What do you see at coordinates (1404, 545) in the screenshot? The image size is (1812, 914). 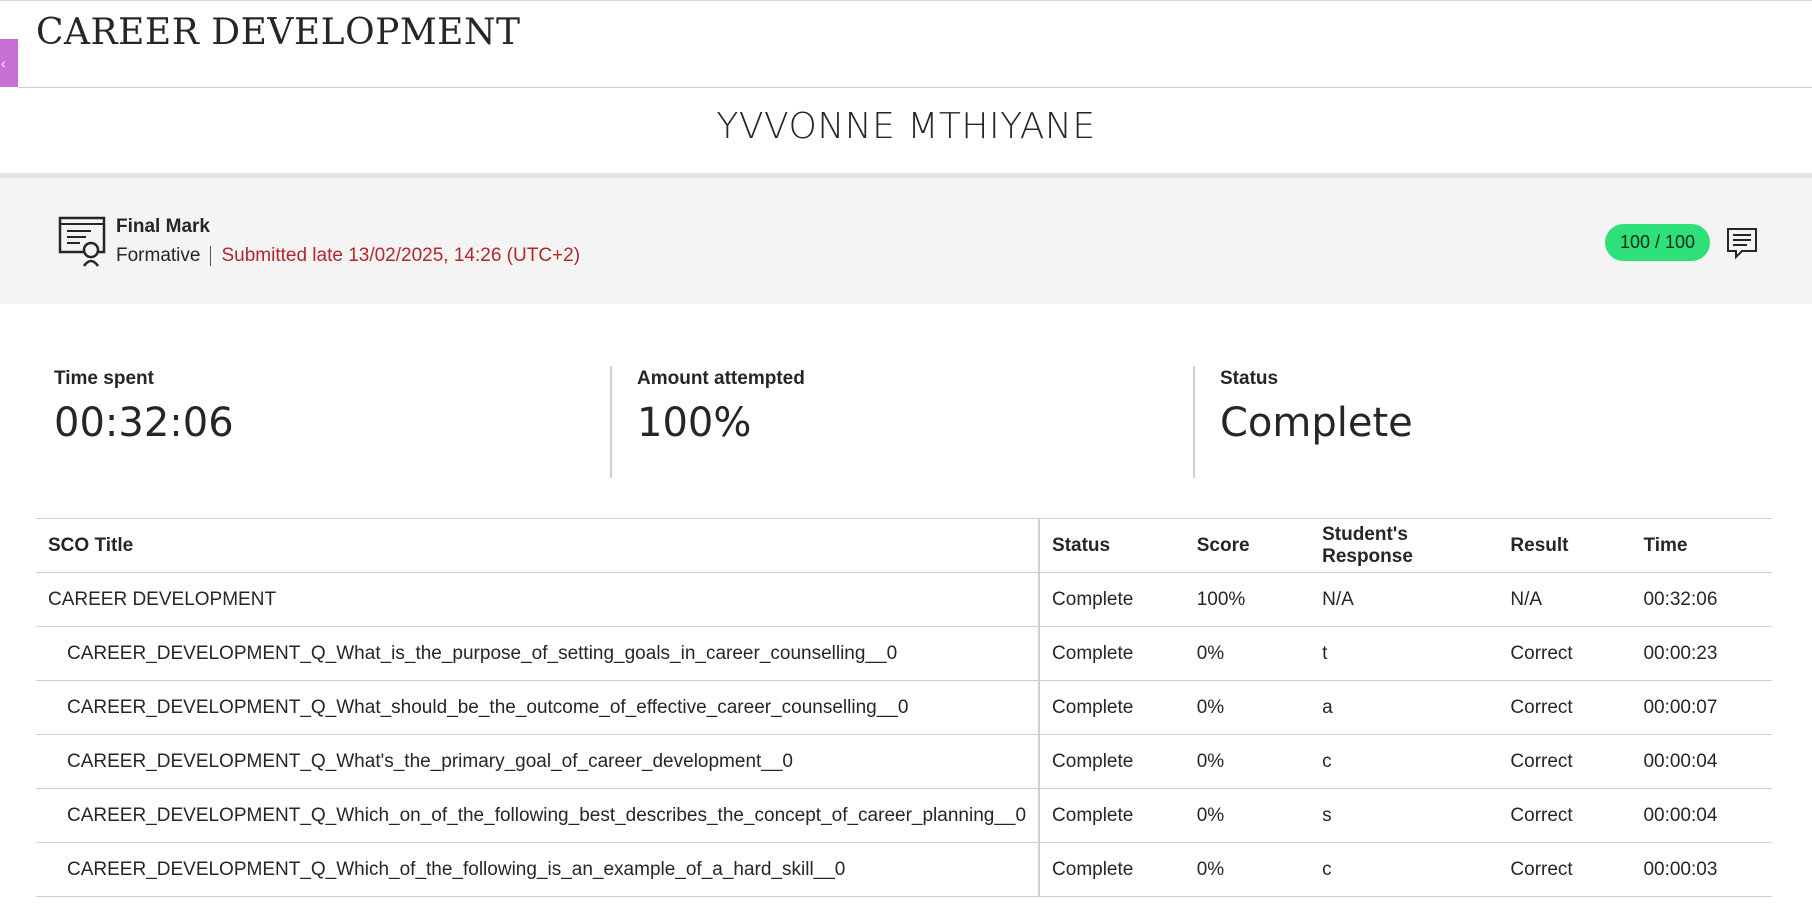 I see `column-header-response: Student's Response` at bounding box center [1404, 545].